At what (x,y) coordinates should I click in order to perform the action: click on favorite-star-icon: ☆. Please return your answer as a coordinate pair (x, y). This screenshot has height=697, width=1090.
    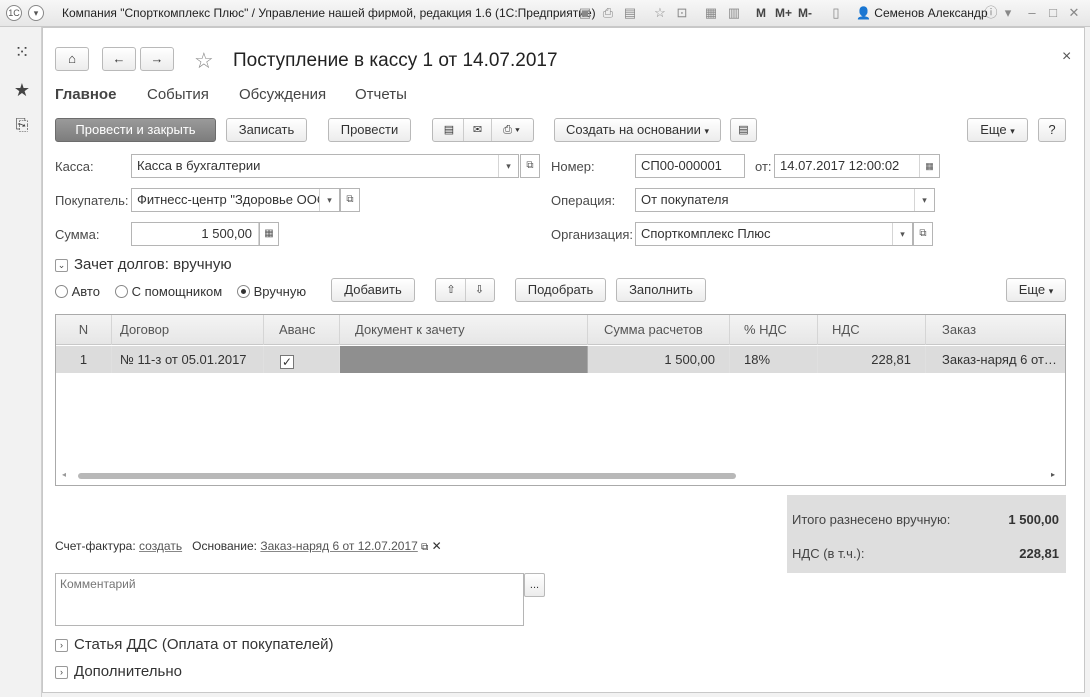
    Looking at the image, I should click on (204, 61).